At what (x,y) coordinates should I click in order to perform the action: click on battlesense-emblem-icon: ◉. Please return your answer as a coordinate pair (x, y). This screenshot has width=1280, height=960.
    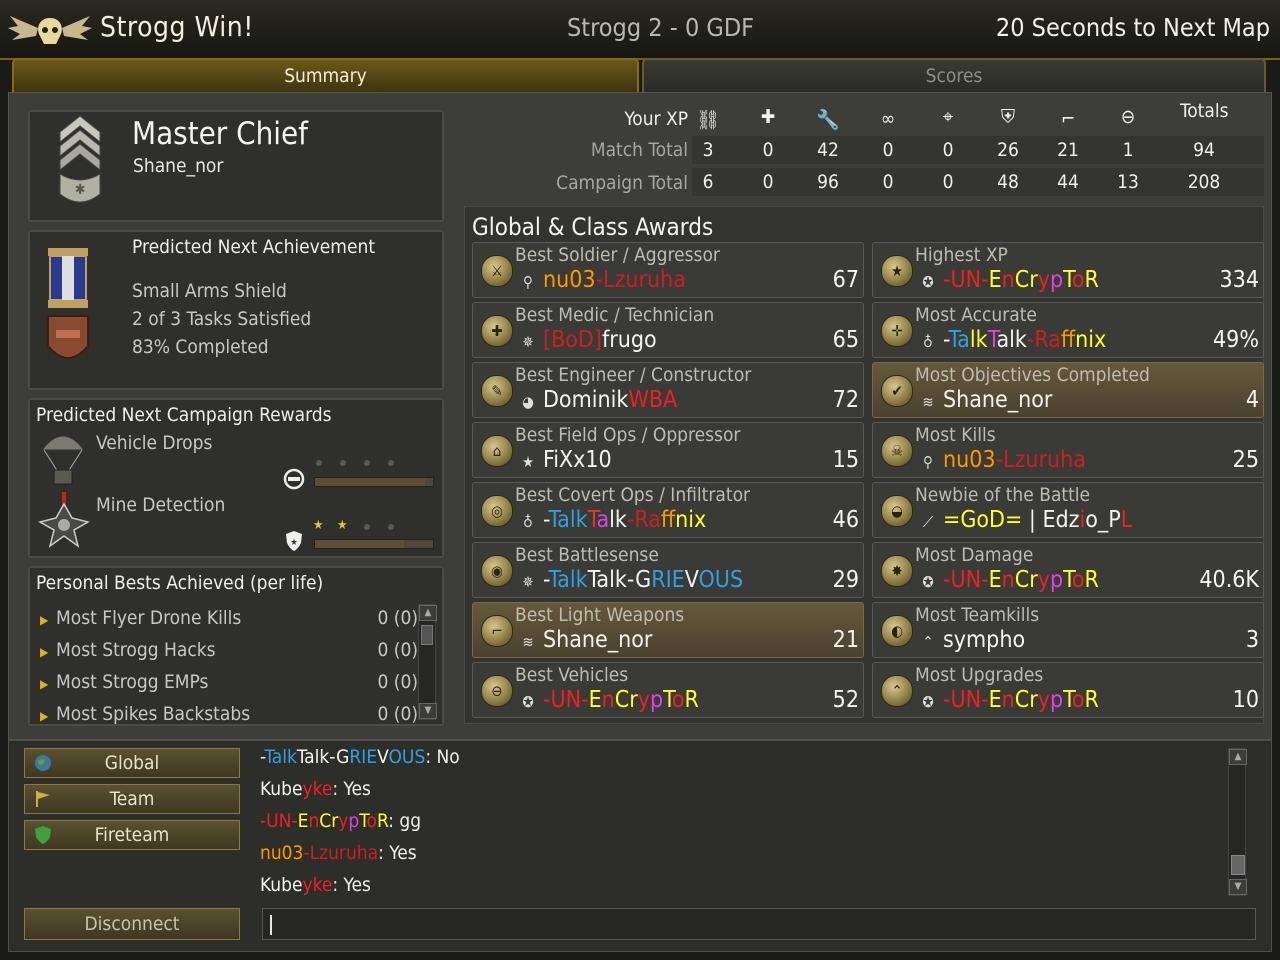
    Looking at the image, I should click on (497, 571).